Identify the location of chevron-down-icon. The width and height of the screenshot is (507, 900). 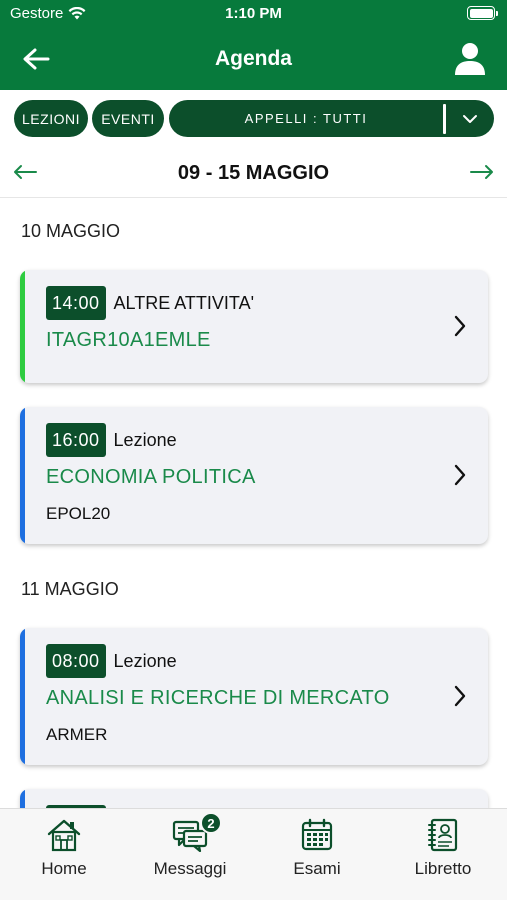
(470, 119).